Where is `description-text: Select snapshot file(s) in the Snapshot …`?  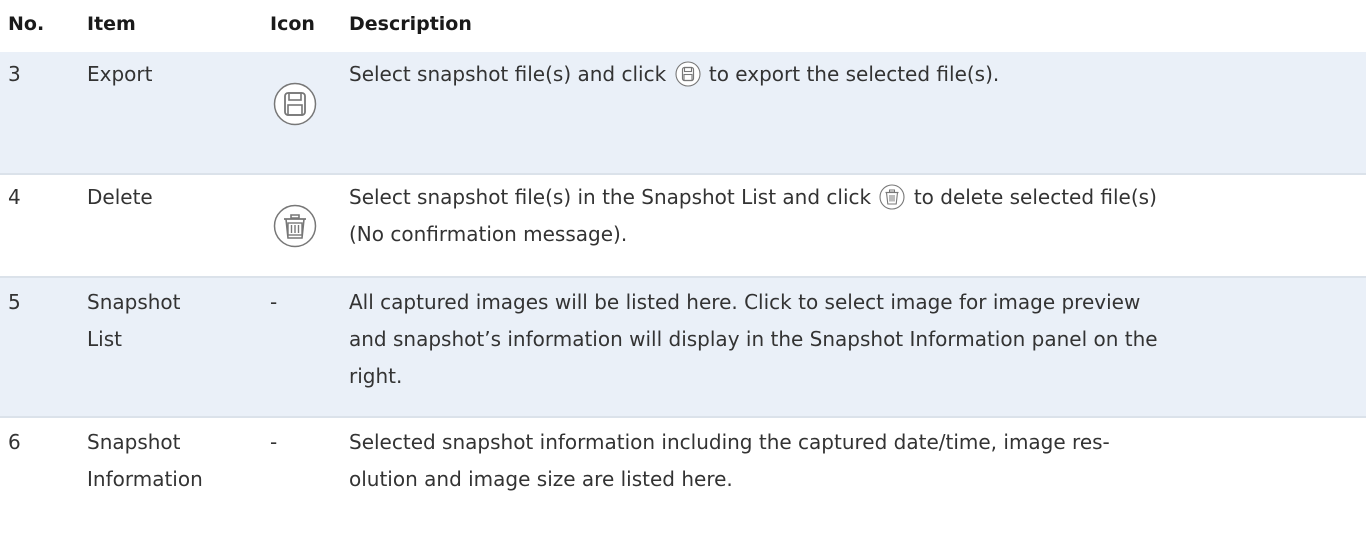
description-text: Select snapshot file(s) in the Snapshot … is located at coordinates (610, 197).